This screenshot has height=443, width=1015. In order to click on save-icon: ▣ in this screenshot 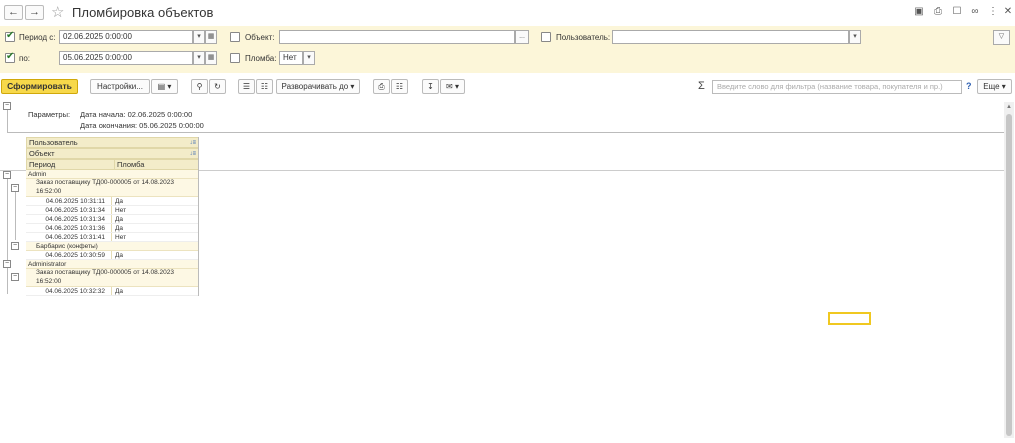, I will do `click(919, 12)`.